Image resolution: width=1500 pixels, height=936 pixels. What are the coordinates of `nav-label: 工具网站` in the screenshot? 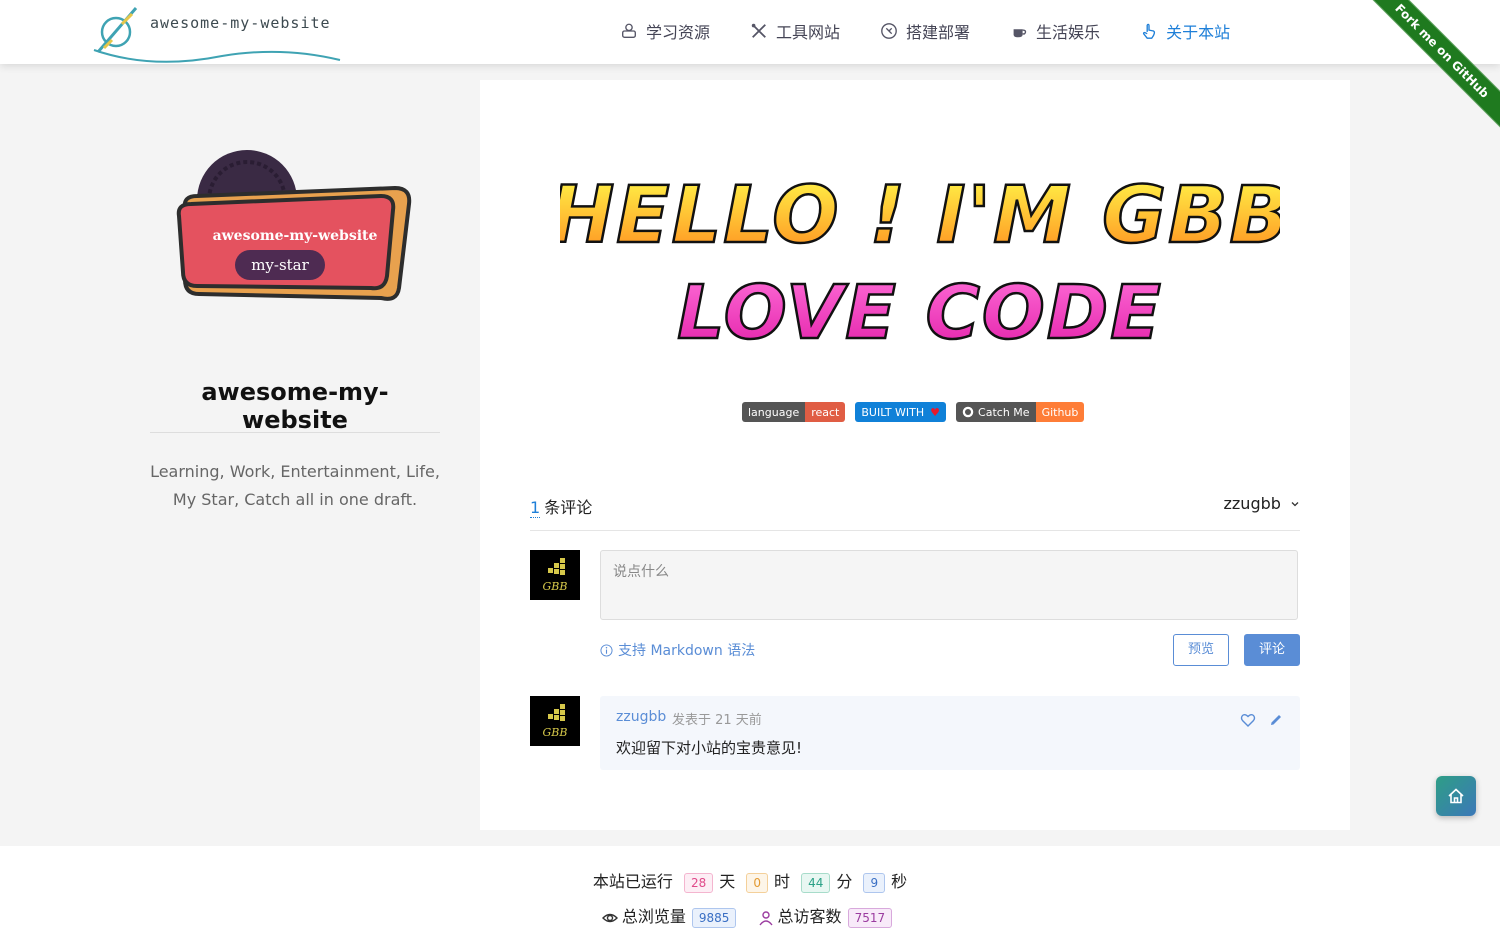 It's located at (808, 32).